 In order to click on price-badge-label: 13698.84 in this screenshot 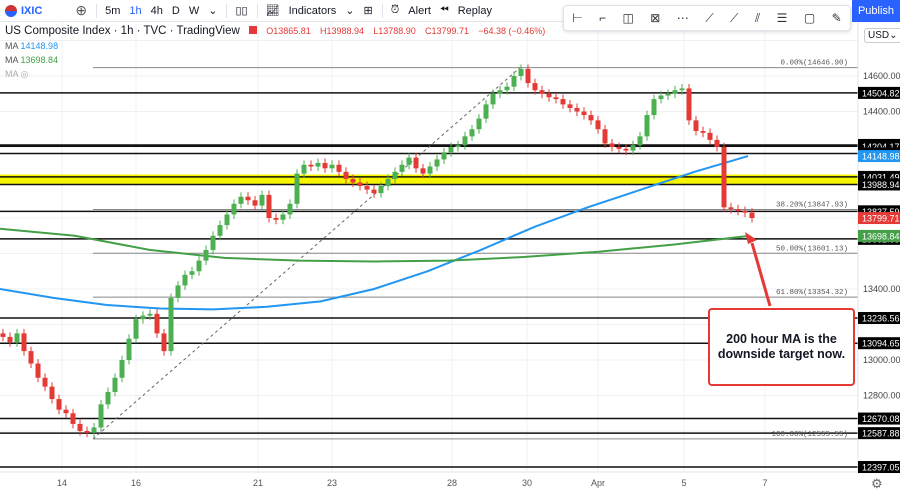, I will do `click(881, 236)`.